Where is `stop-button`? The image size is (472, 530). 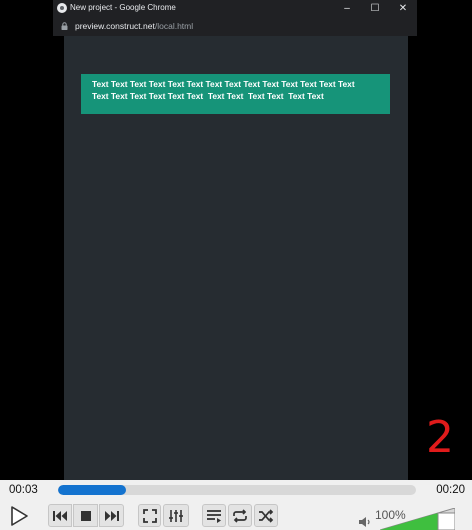 stop-button is located at coordinates (85, 515).